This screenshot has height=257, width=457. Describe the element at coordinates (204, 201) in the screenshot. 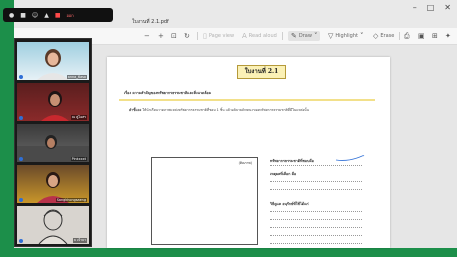

I see `drawing-box: (ติดภาพ)` at that location.